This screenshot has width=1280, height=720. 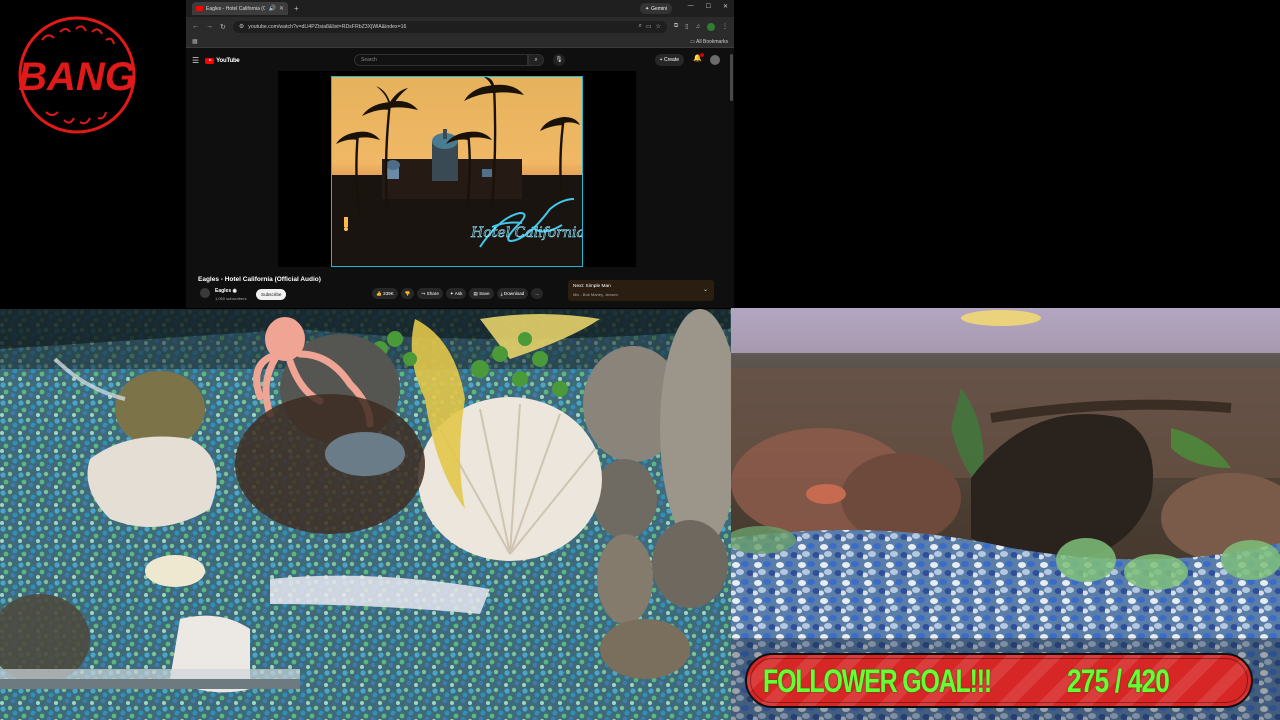 What do you see at coordinates (441, 60) in the screenshot?
I see `search-input: Search` at bounding box center [441, 60].